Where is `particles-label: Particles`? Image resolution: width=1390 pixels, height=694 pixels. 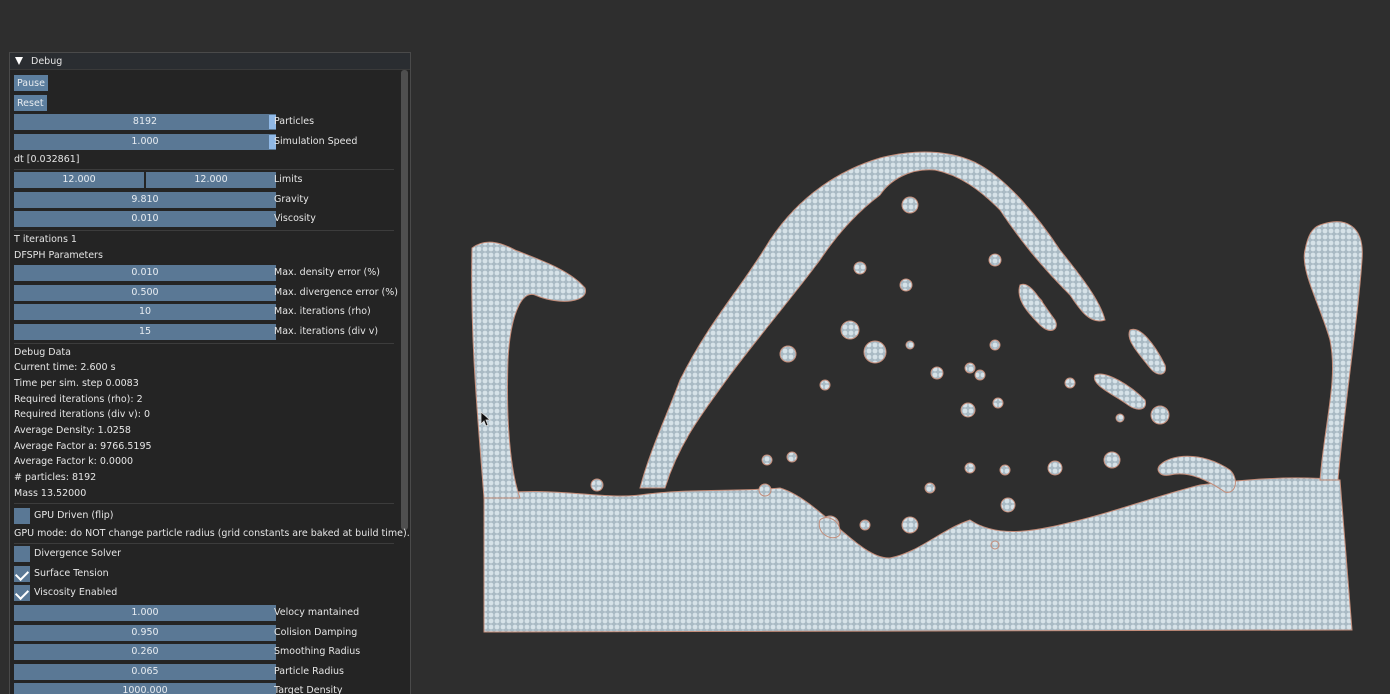
particles-label: Particles is located at coordinates (294, 121).